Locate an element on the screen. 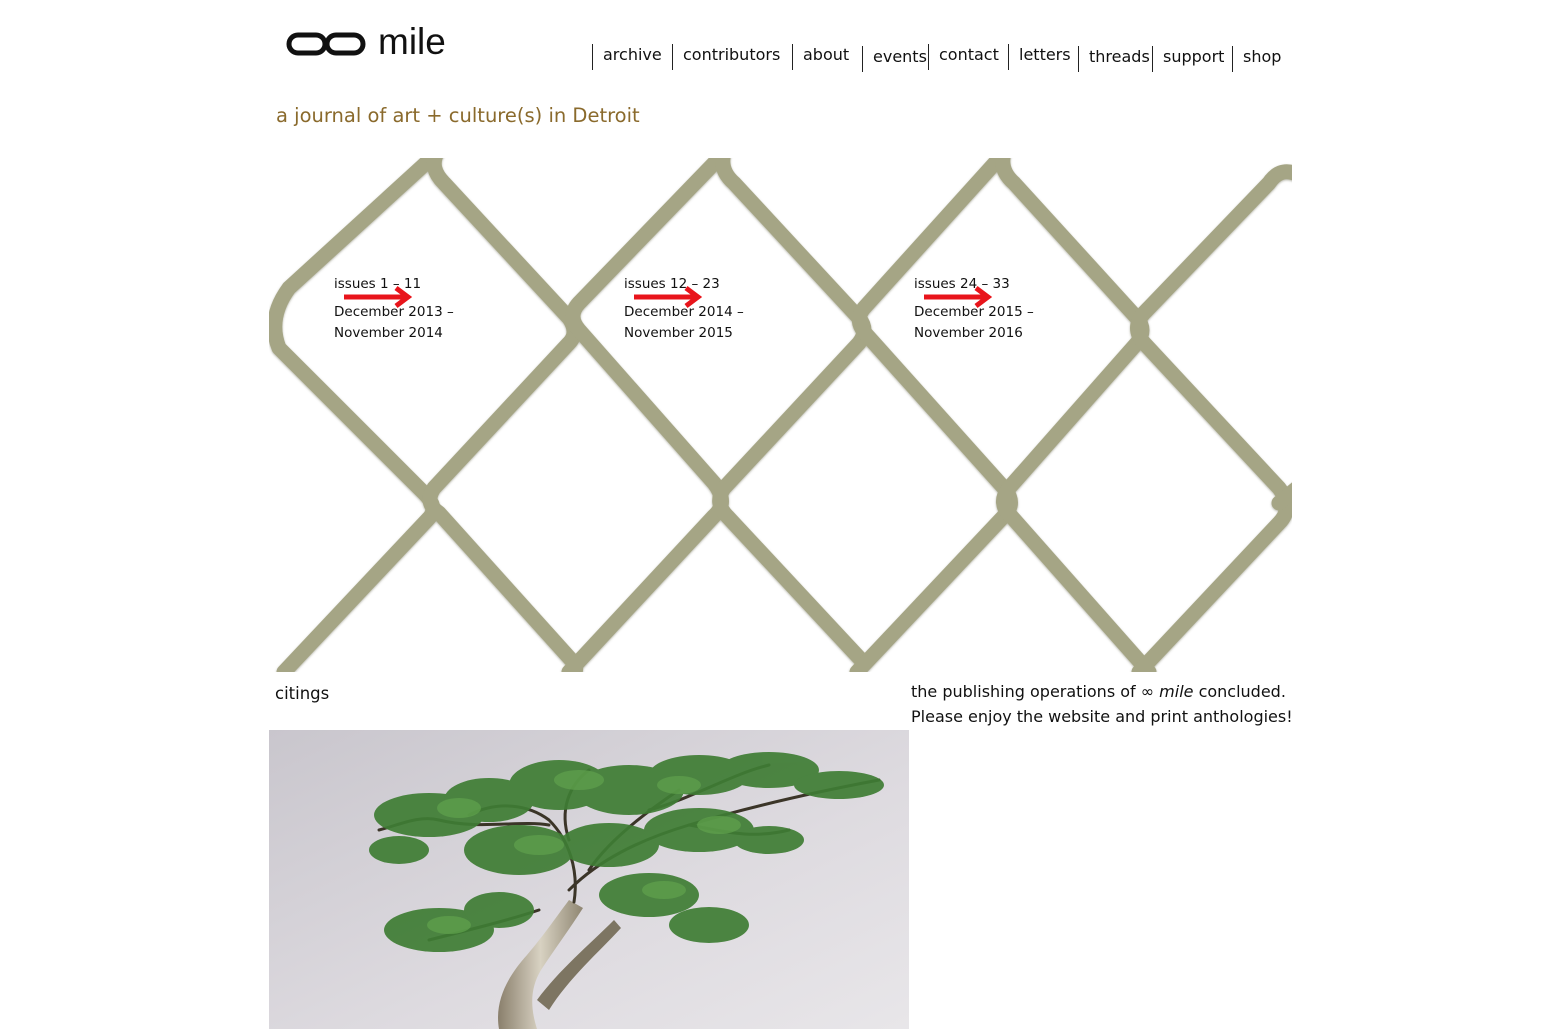  nav-support: support is located at coordinates (1188, 59).